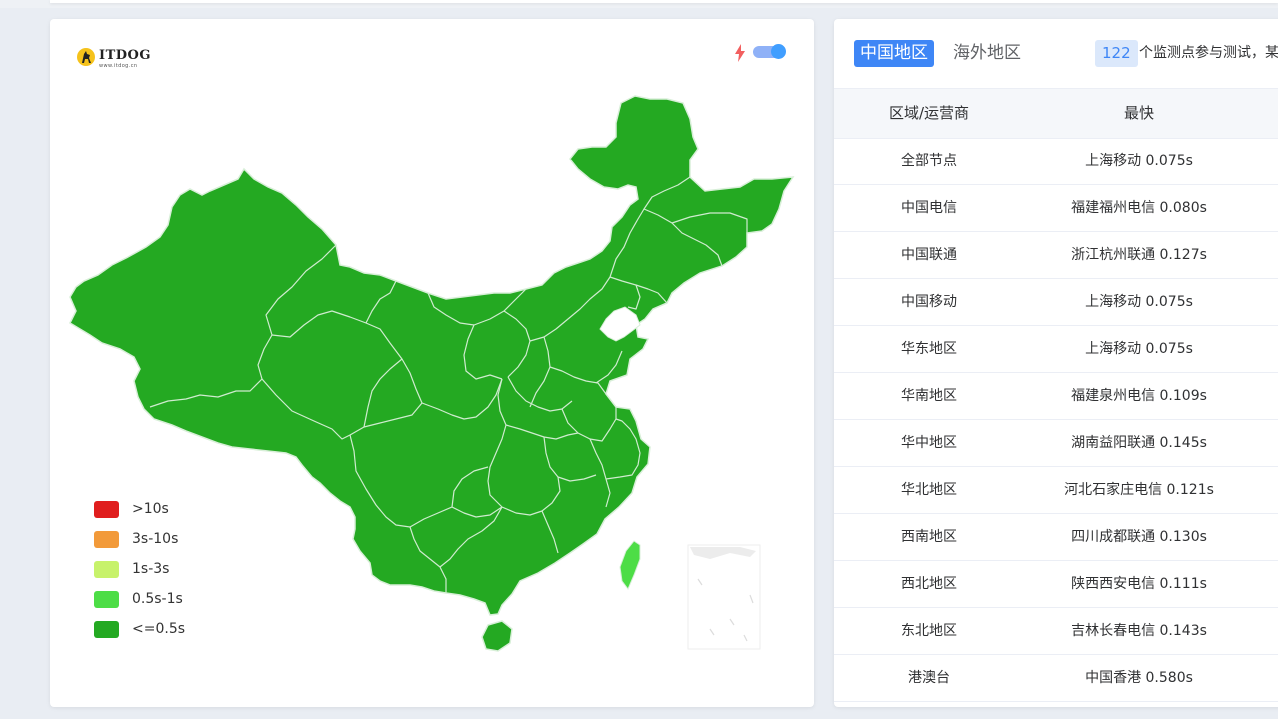 Image resolution: width=1278 pixels, height=719 pixels. I want to click on table-row: 中国电信 福建福州电信 0.080s, so click(1056, 208).